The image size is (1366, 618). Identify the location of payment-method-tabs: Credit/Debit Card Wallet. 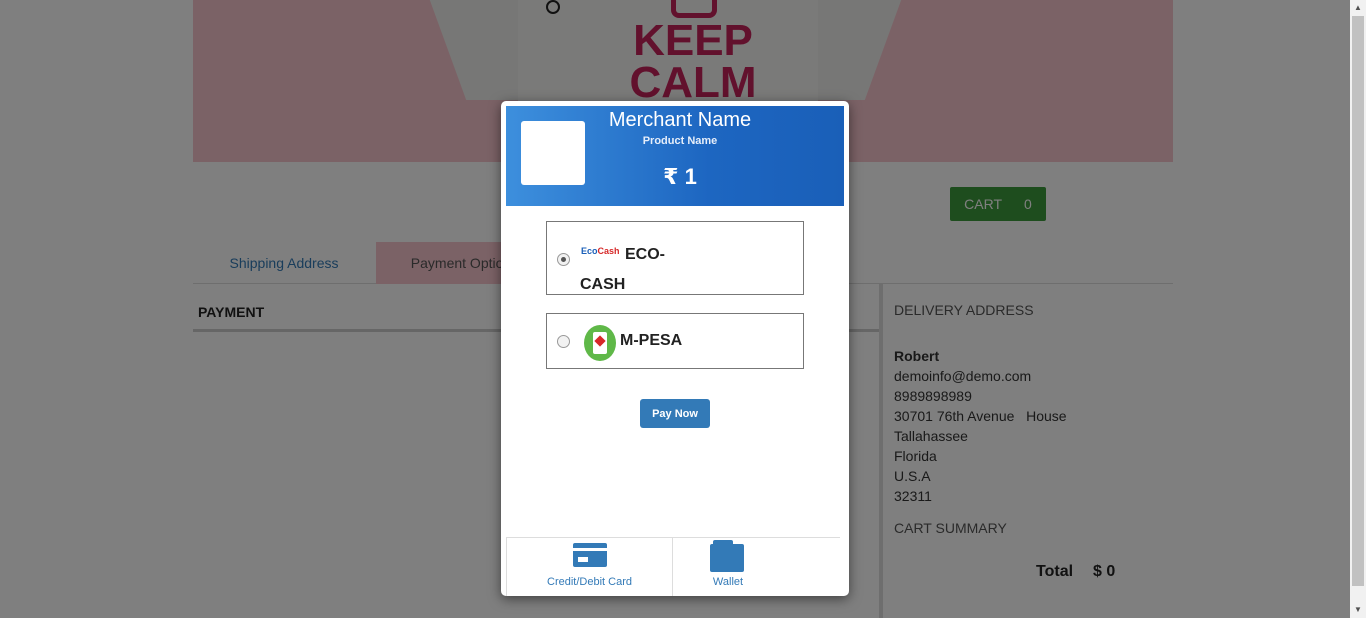
(673, 566).